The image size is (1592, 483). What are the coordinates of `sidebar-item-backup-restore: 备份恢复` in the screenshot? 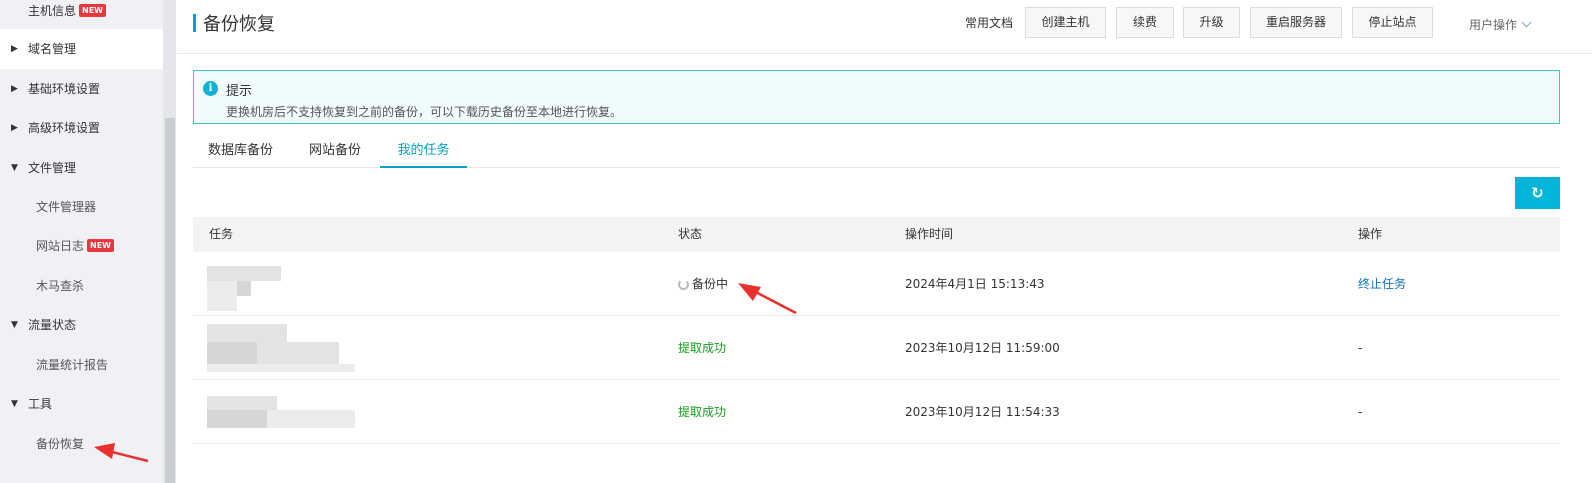 It's located at (81, 444).